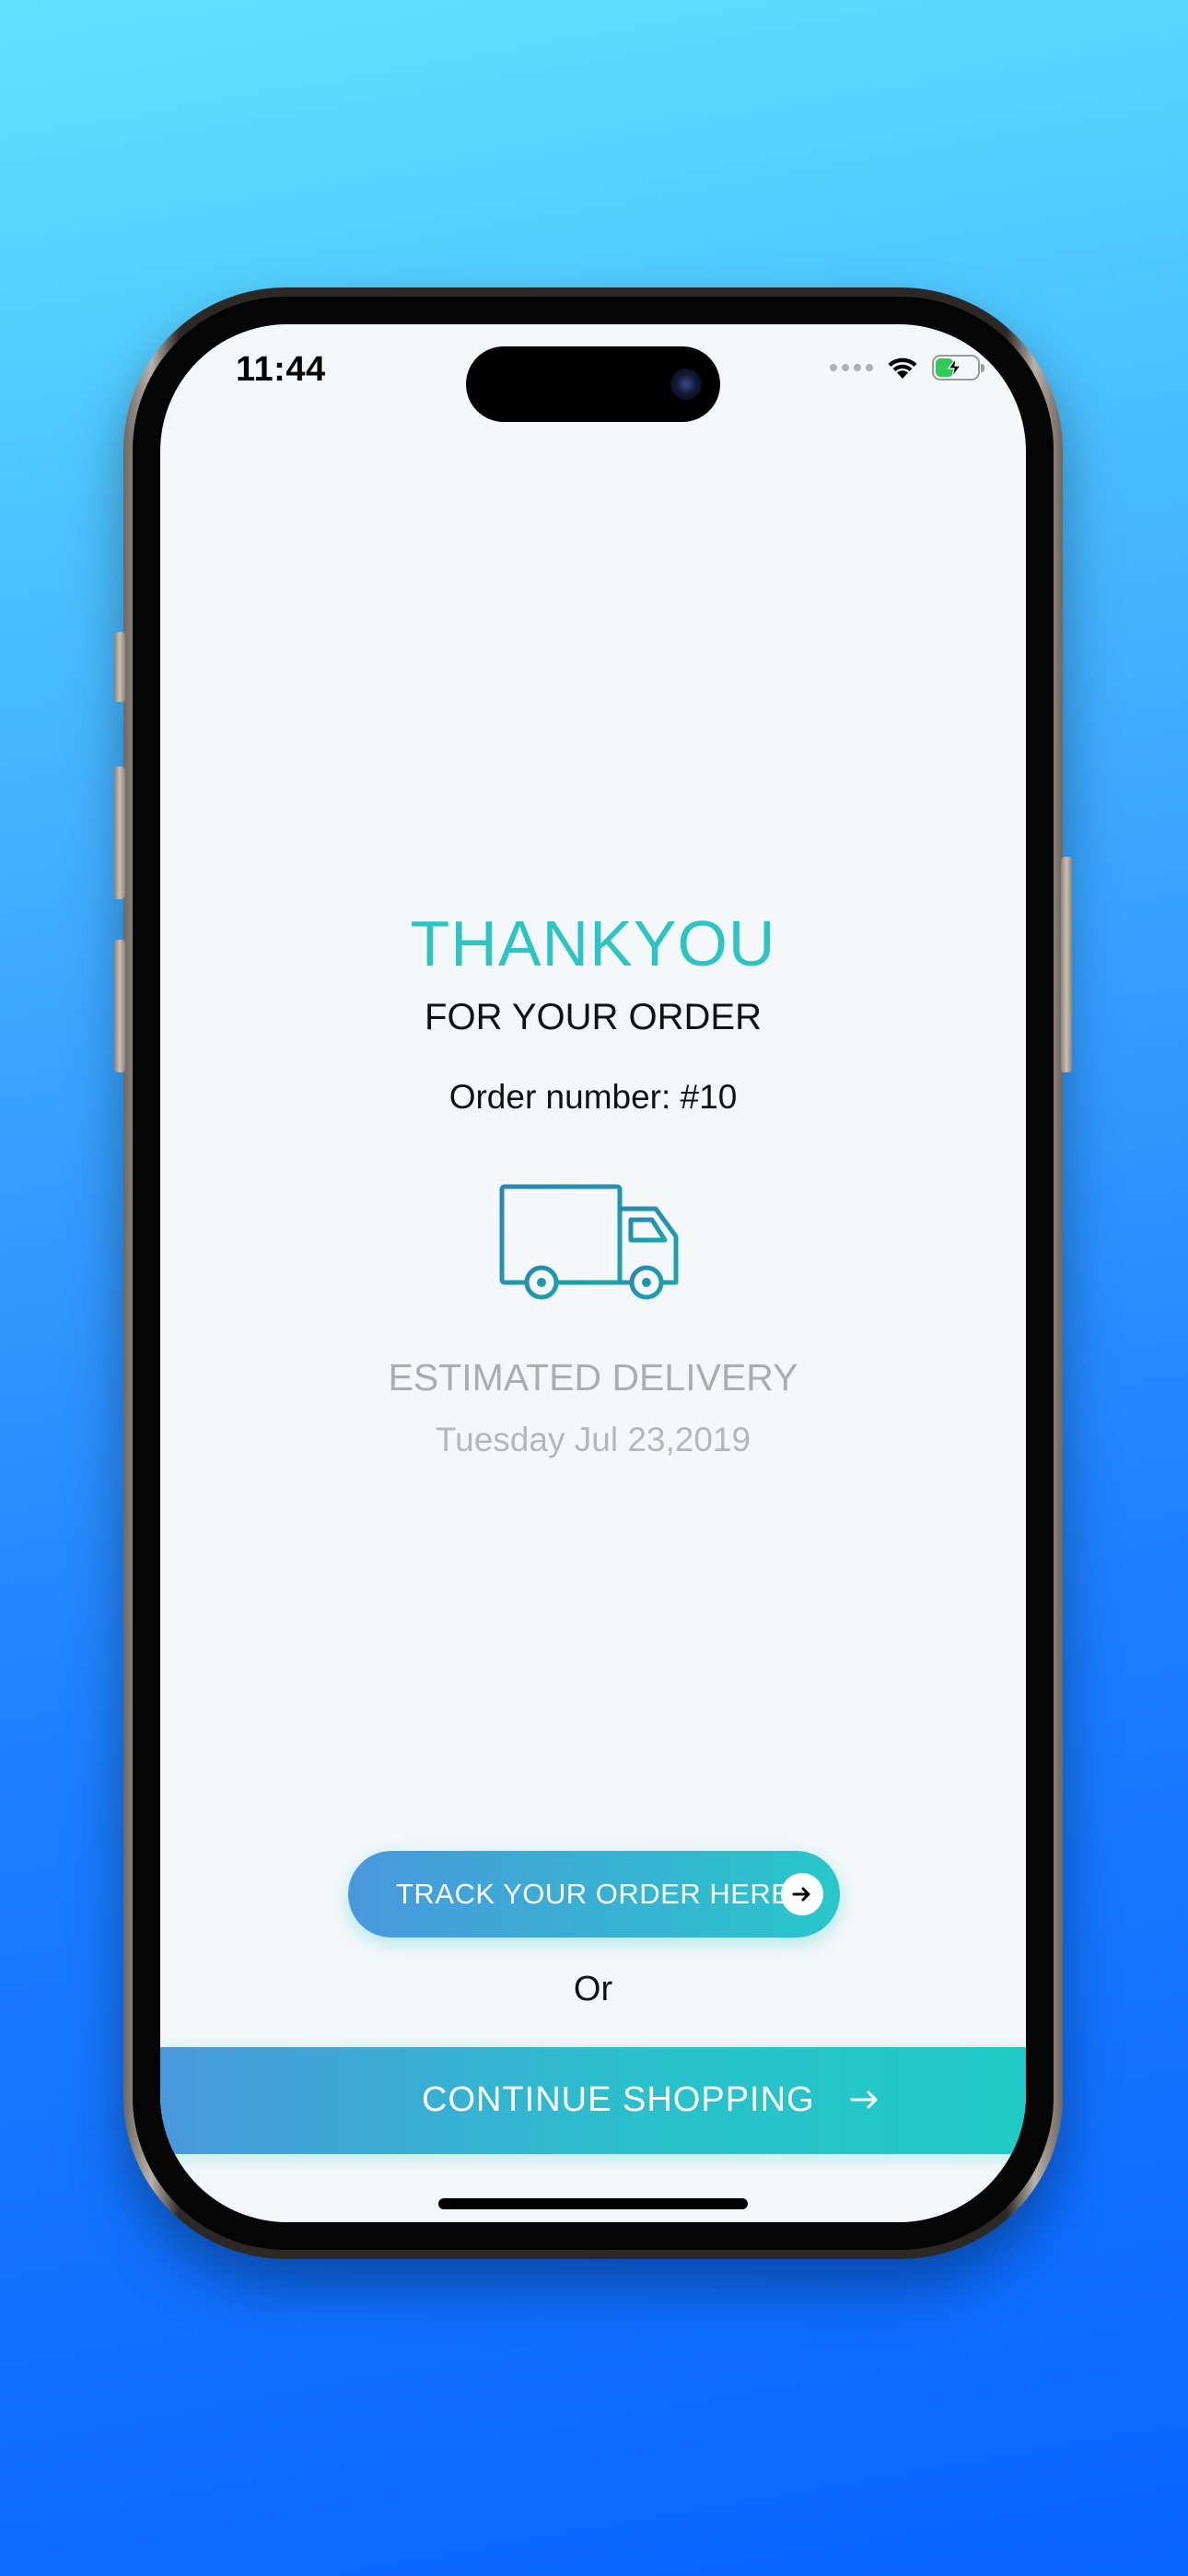 Image resolution: width=1188 pixels, height=2576 pixels. I want to click on wifi-icon, so click(903, 368).